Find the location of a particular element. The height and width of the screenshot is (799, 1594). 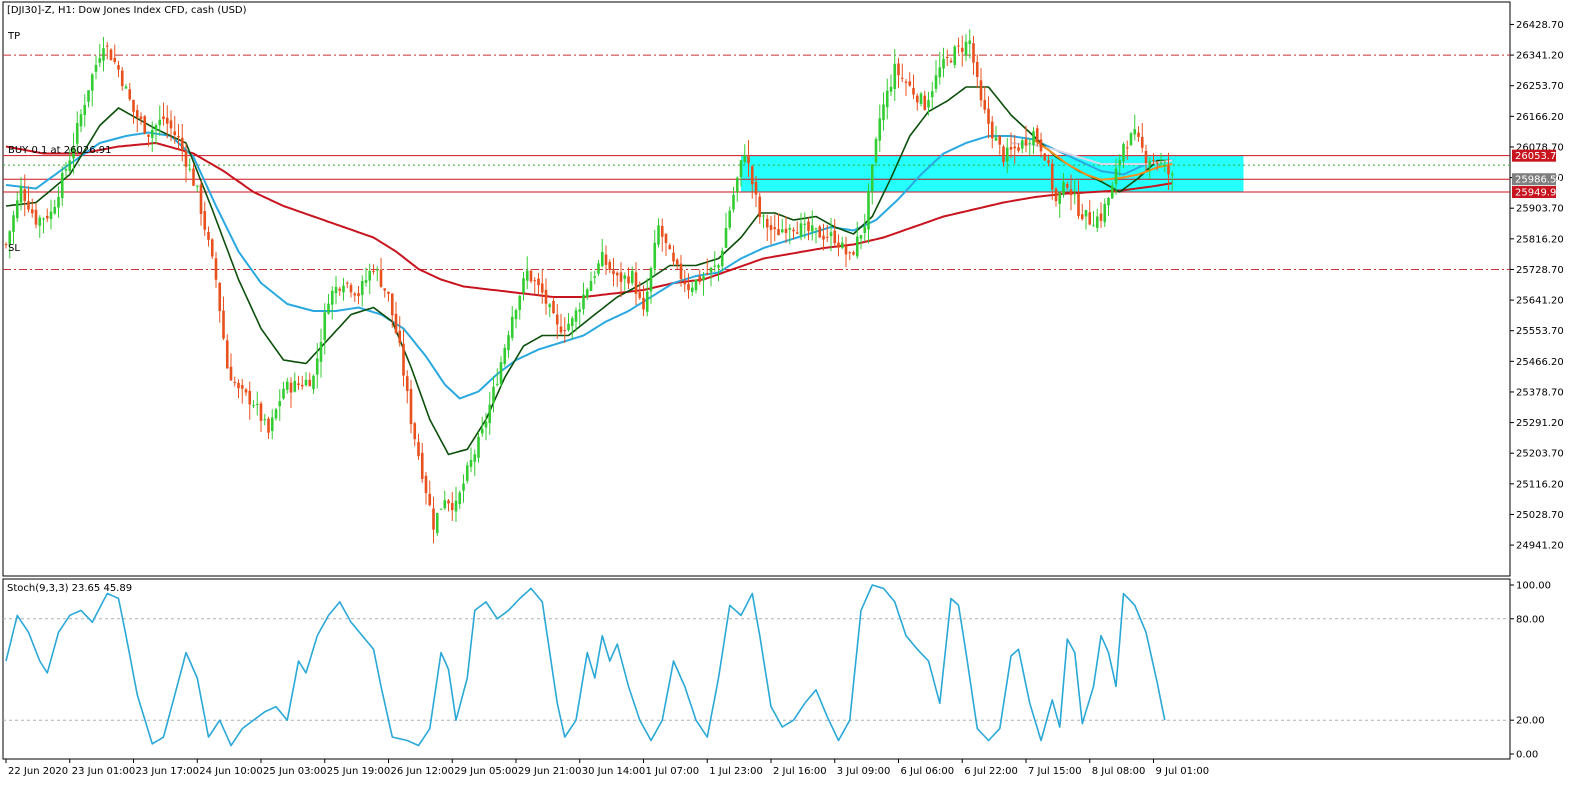

time-tick-label: 6 Jul 06:00 is located at coordinates (928, 771).